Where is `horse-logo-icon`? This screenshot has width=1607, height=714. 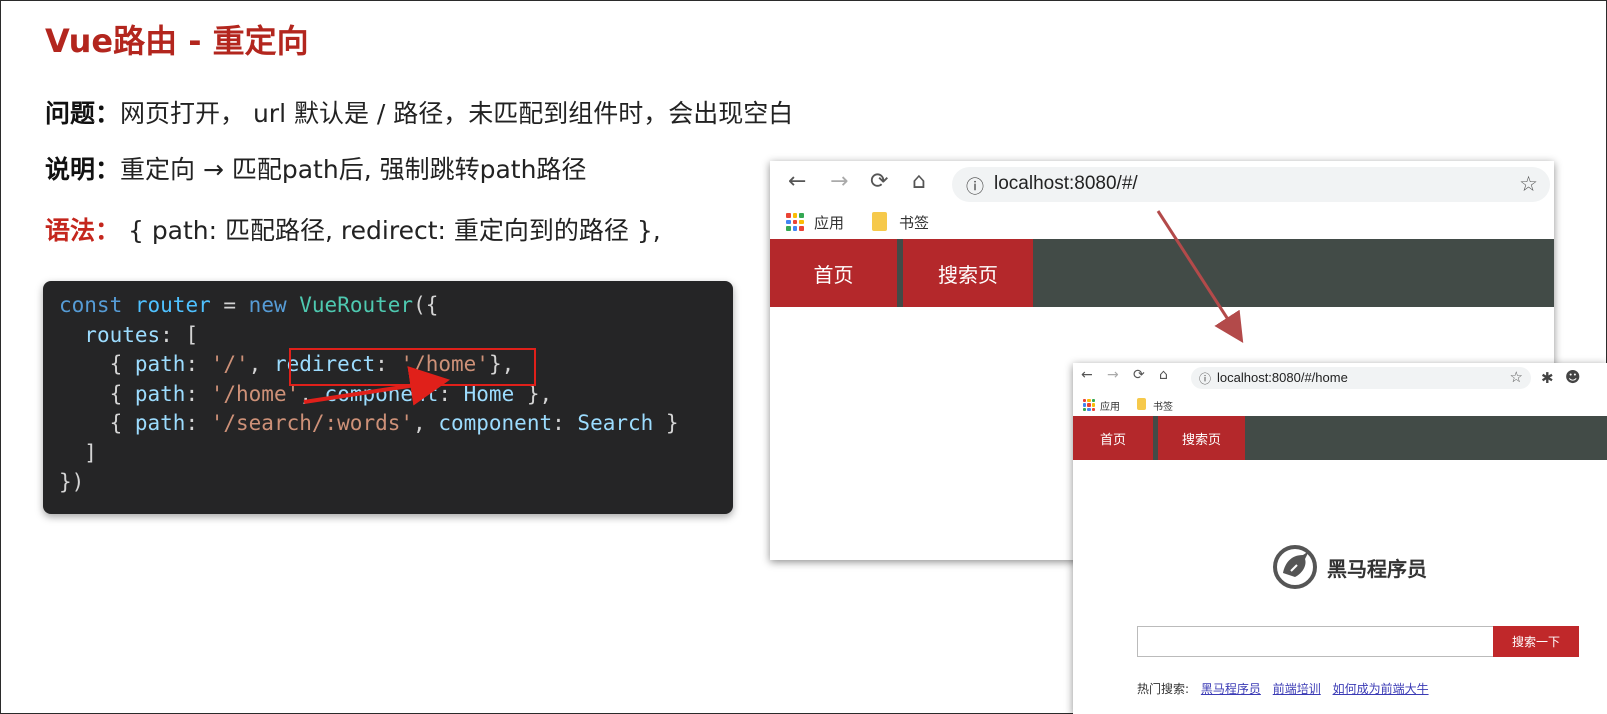 horse-logo-icon is located at coordinates (1295, 567).